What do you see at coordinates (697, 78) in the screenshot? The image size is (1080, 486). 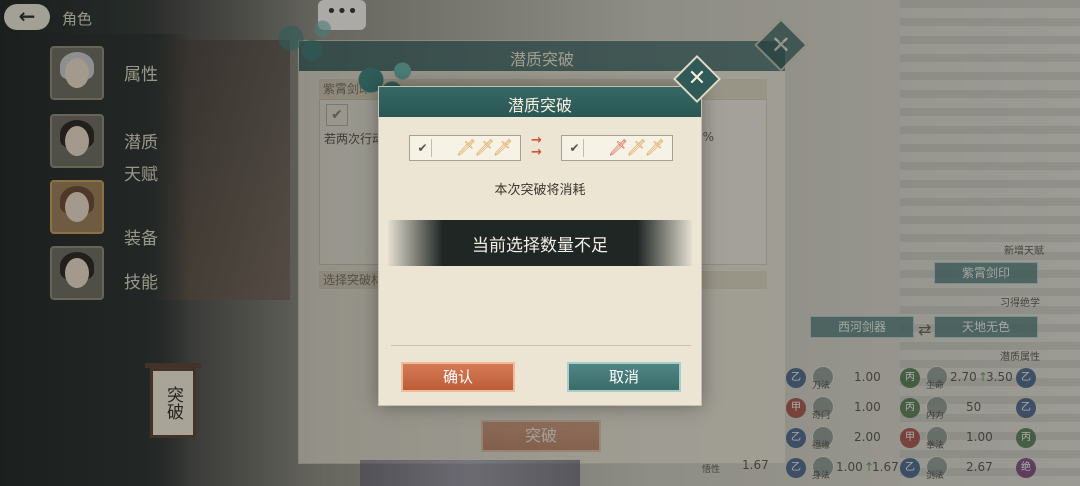 I see `close-icon: ✕` at bounding box center [697, 78].